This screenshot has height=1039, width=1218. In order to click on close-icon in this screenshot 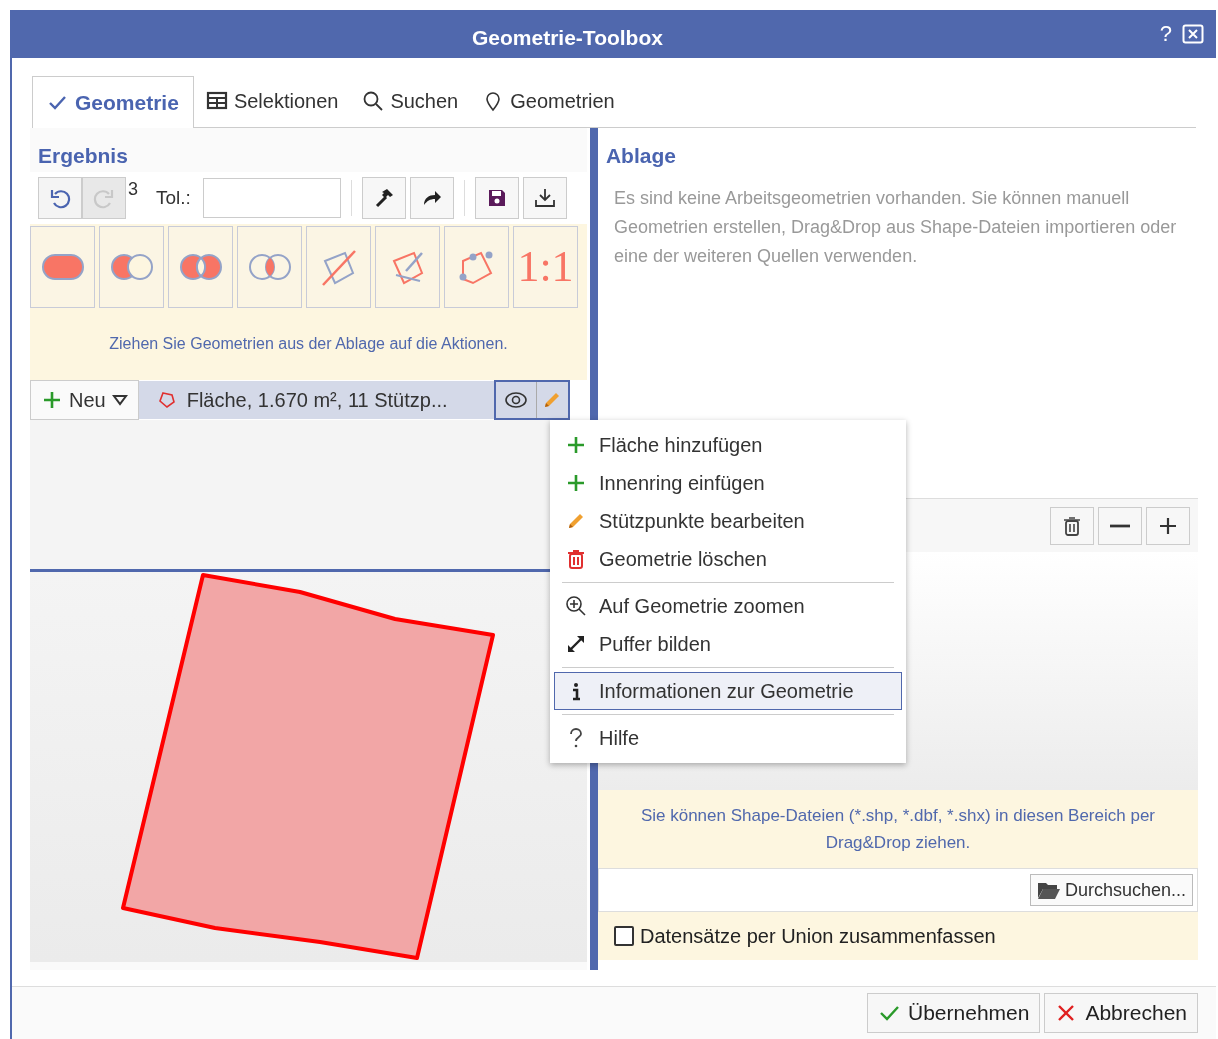, I will do `click(1193, 34)`.